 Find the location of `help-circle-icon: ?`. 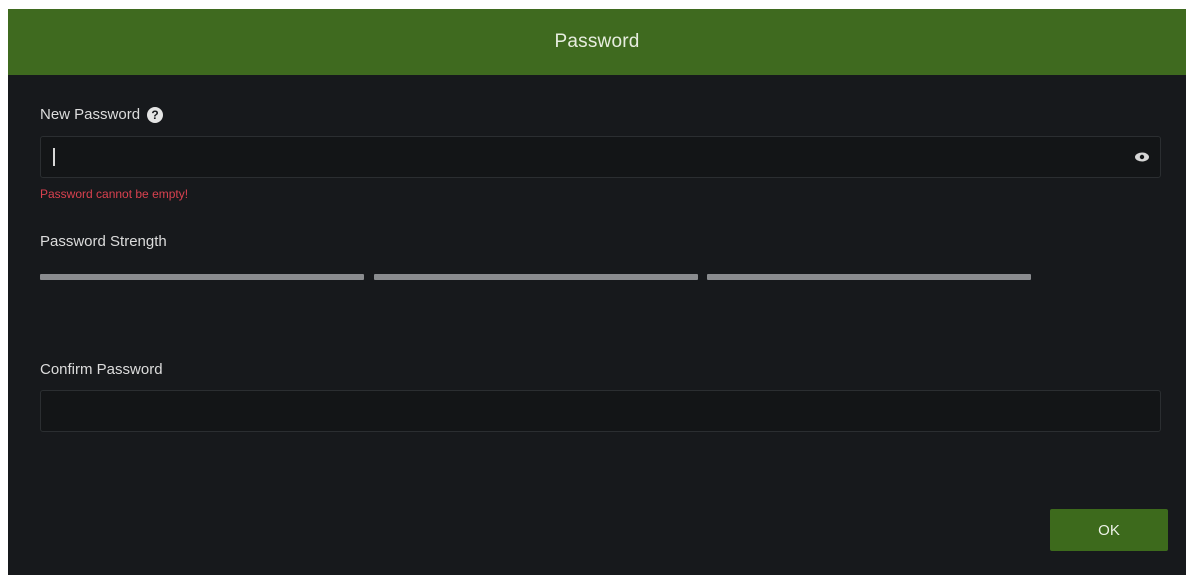

help-circle-icon: ? is located at coordinates (155, 114).